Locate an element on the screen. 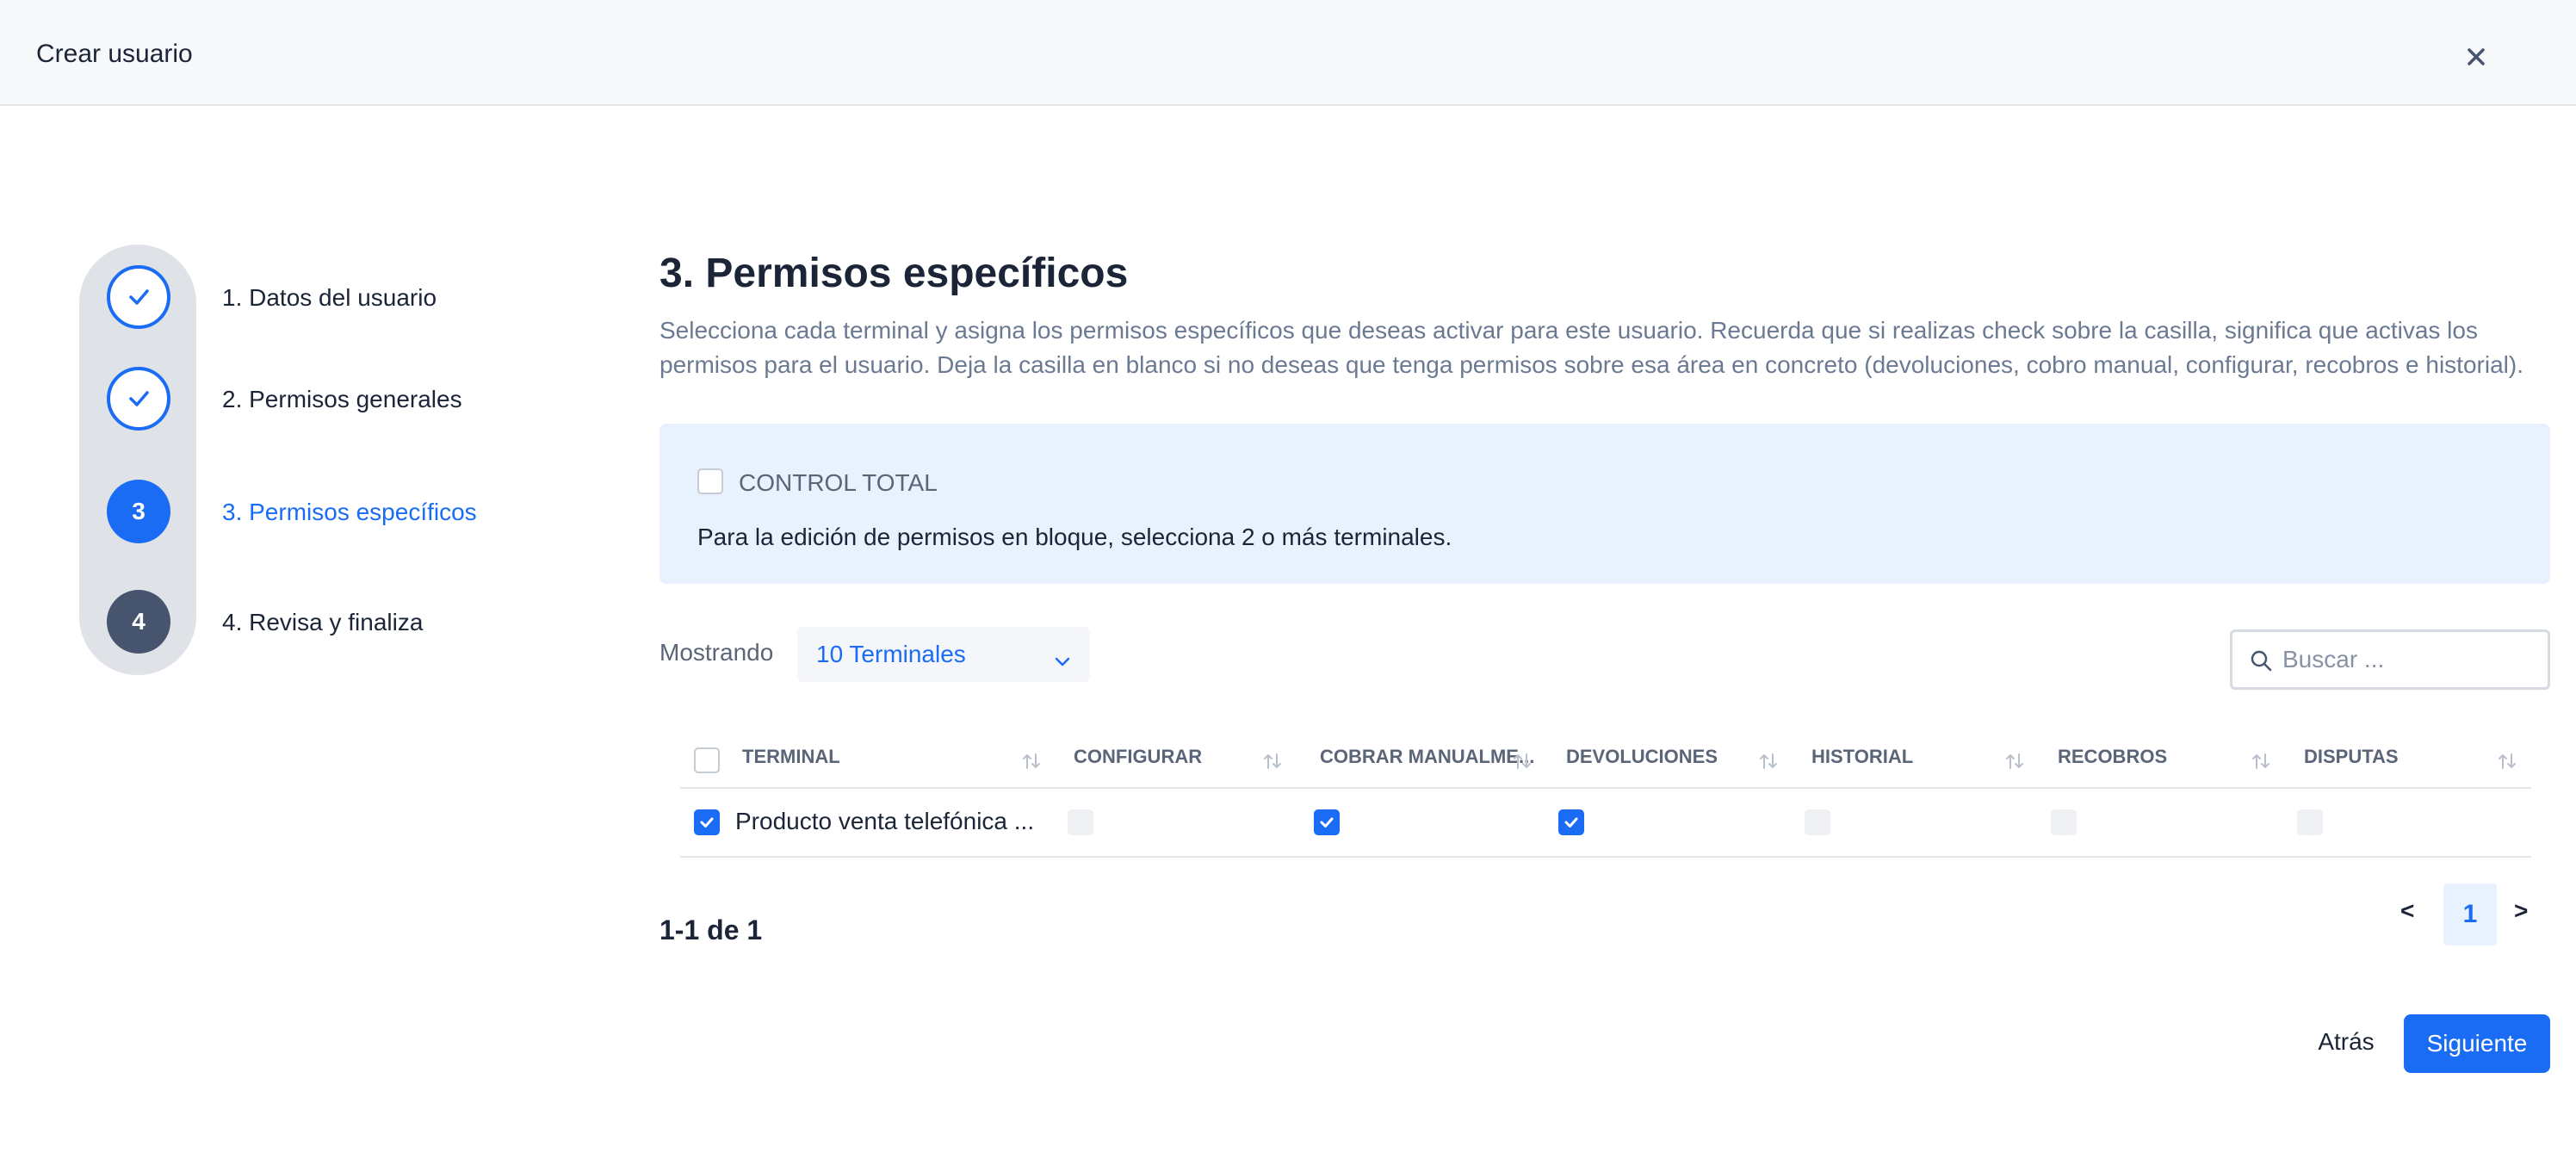 This screenshot has height=1153, width=2576. column-header-devoluciones: DEVOLUCIONES is located at coordinates (1642, 757).